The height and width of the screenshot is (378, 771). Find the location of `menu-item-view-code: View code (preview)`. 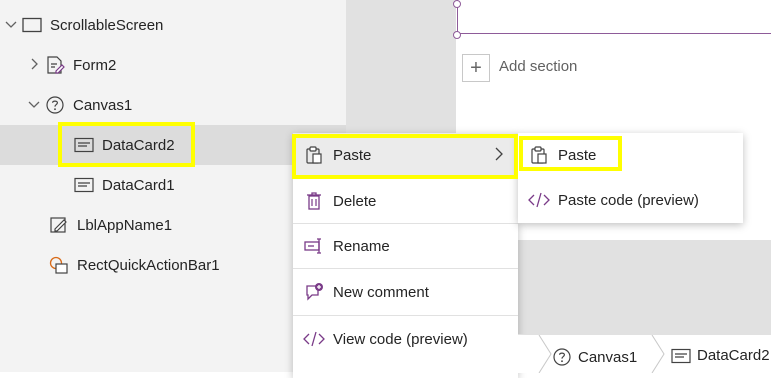

menu-item-view-code: View code (preview) is located at coordinates (405, 339).